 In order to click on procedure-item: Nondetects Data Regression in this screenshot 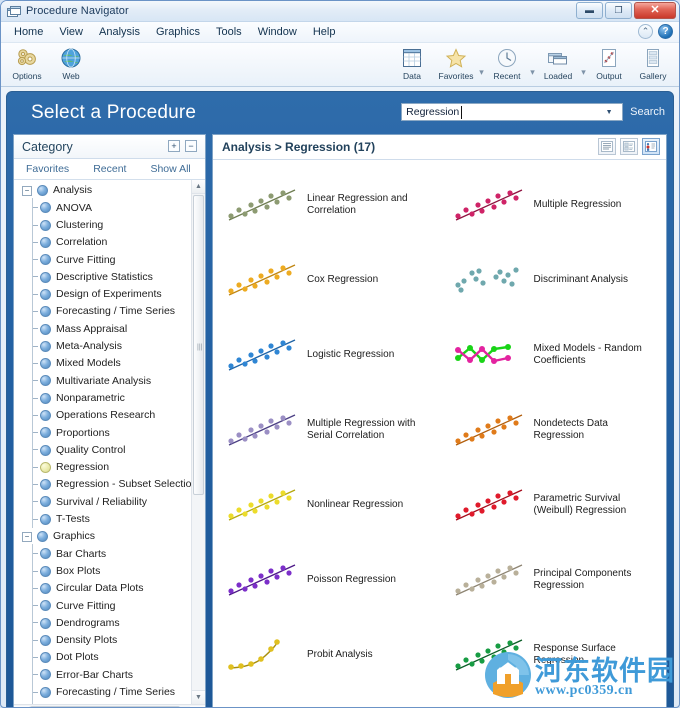, I will do `click(553, 429)`.